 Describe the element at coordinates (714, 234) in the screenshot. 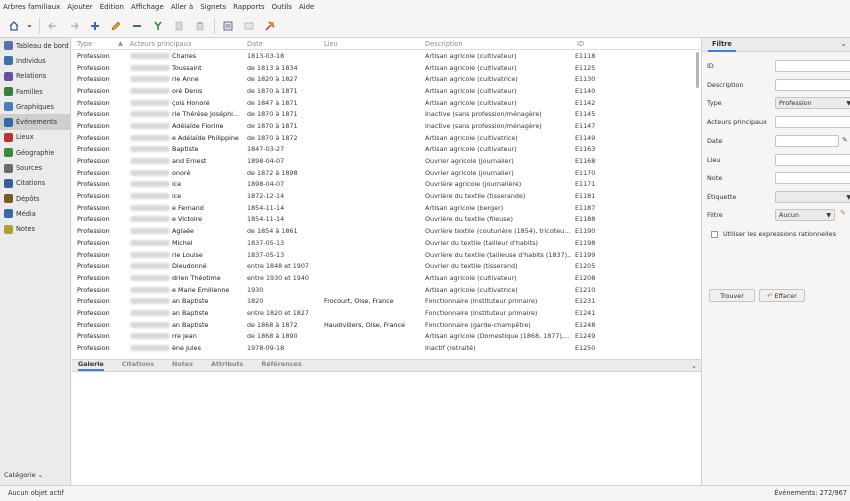

I see `regex-checkbox` at that location.